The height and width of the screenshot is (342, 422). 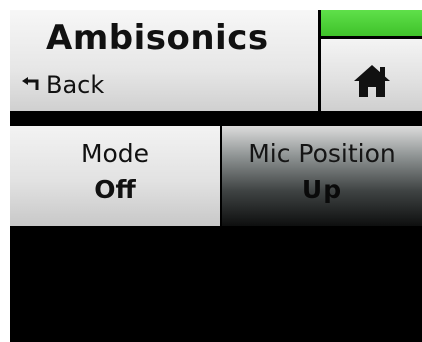 I want to click on back-label: Back, so click(x=75, y=85).